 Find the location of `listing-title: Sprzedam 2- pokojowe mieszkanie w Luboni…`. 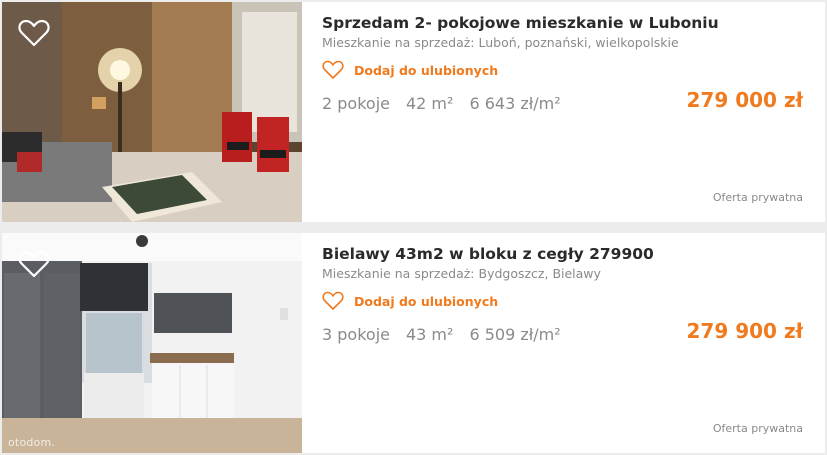

listing-title: Sprzedam 2- pokojowe mieszkanie w Luboni… is located at coordinates (562, 23).